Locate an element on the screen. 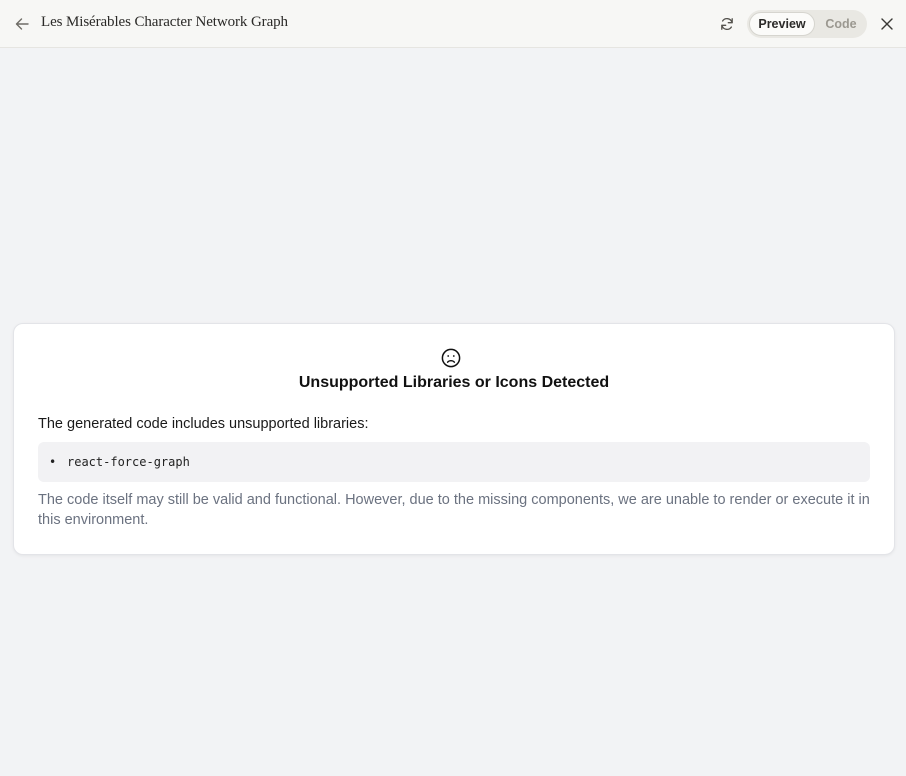 This screenshot has height=776, width=906. code-tab: Code is located at coordinates (841, 24).